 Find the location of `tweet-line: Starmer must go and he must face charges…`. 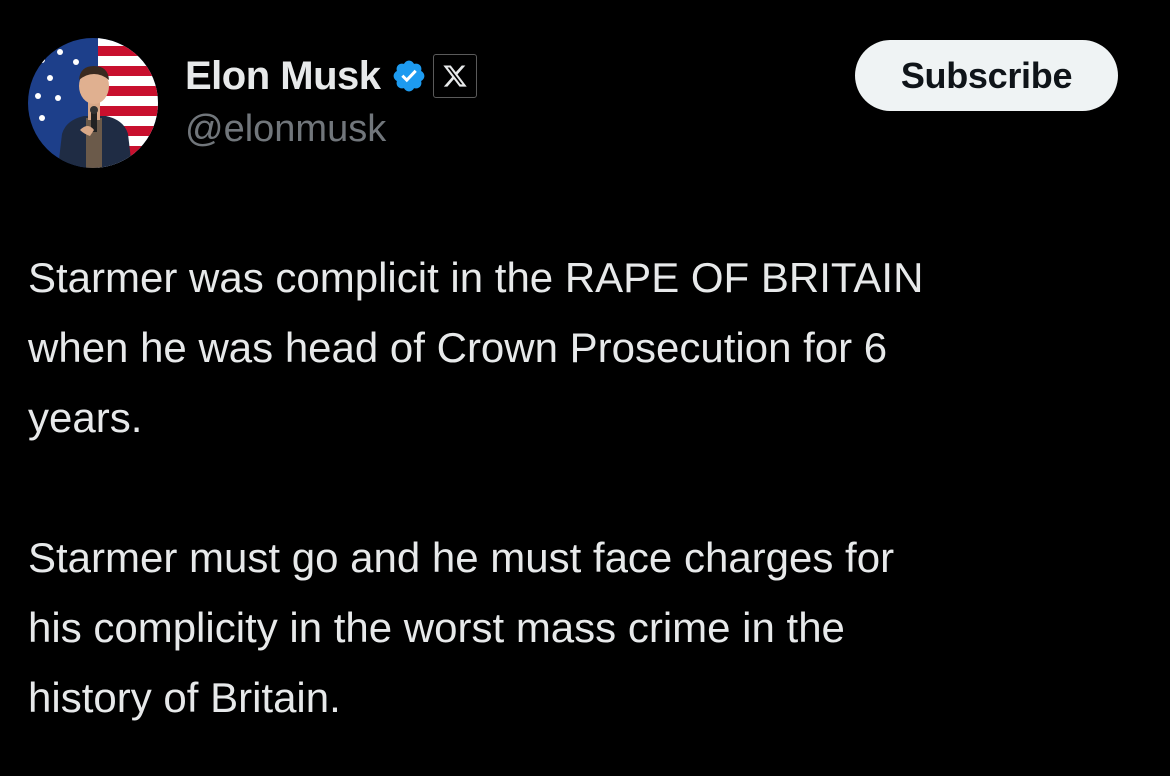

tweet-line: Starmer must go and he must face charges… is located at coordinates (461, 557).